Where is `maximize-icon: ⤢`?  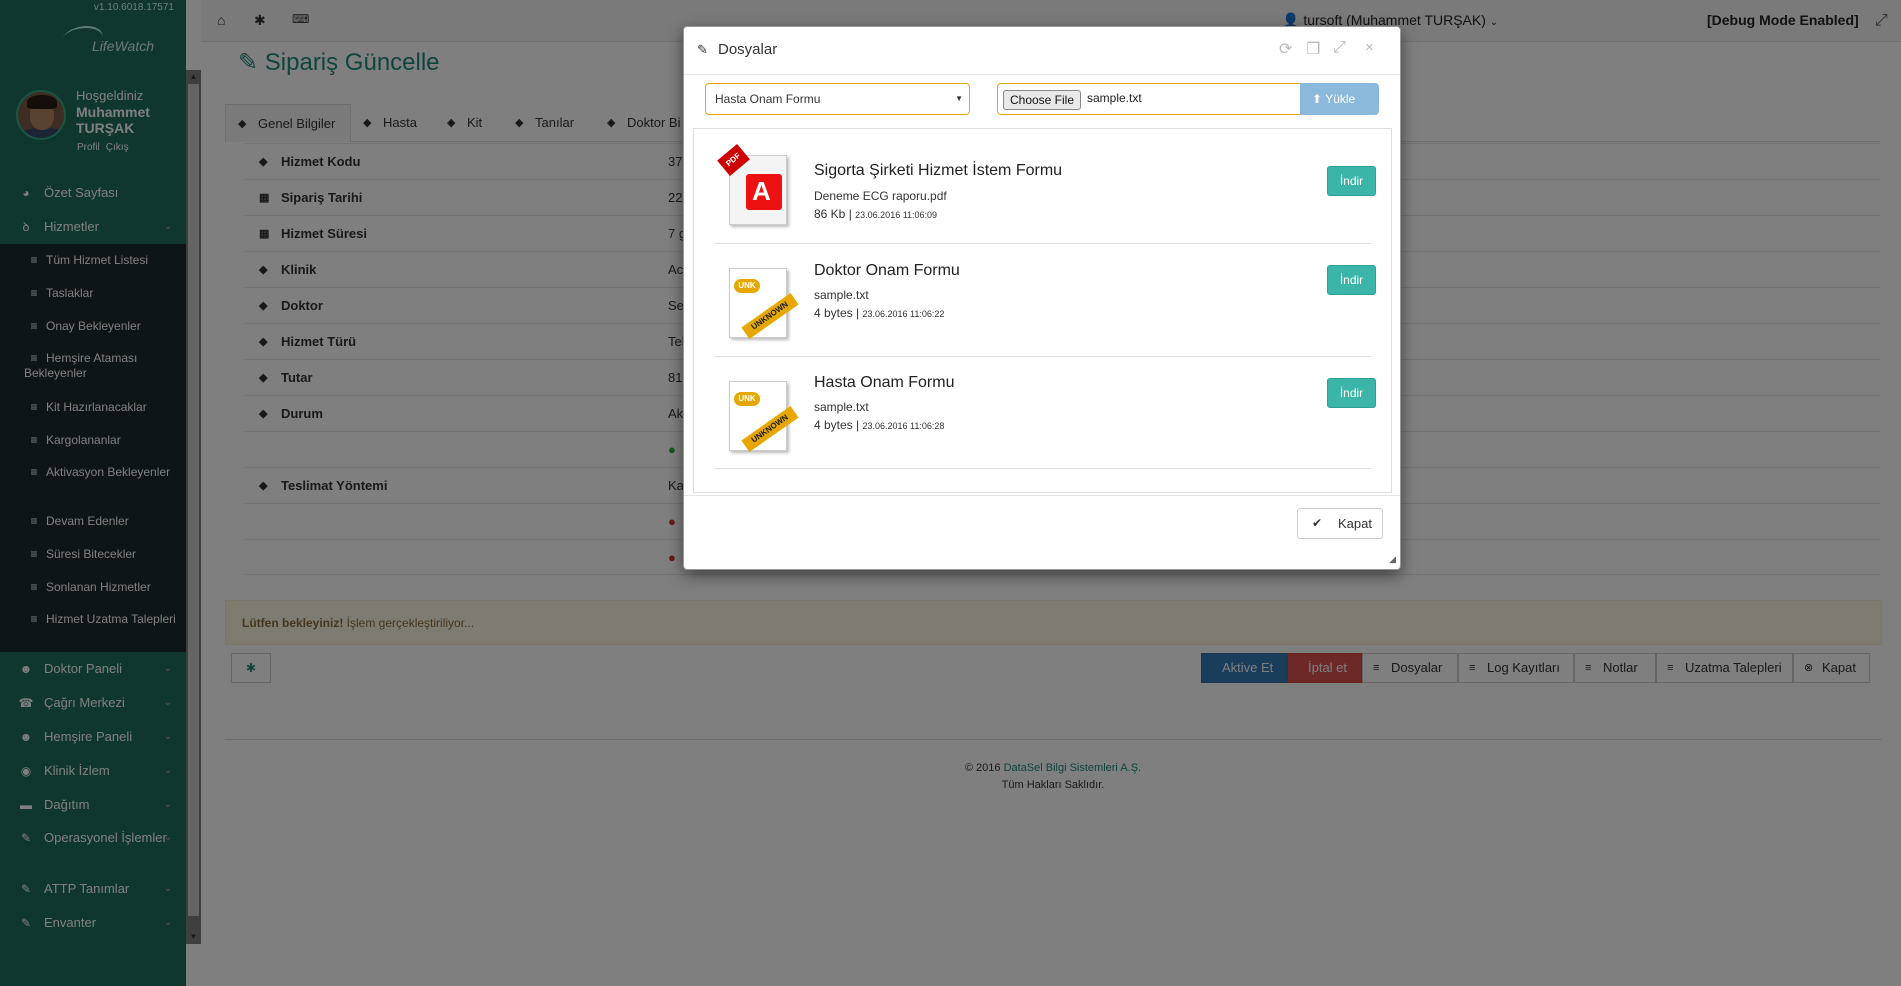
maximize-icon: ⤢ is located at coordinates (1339, 48).